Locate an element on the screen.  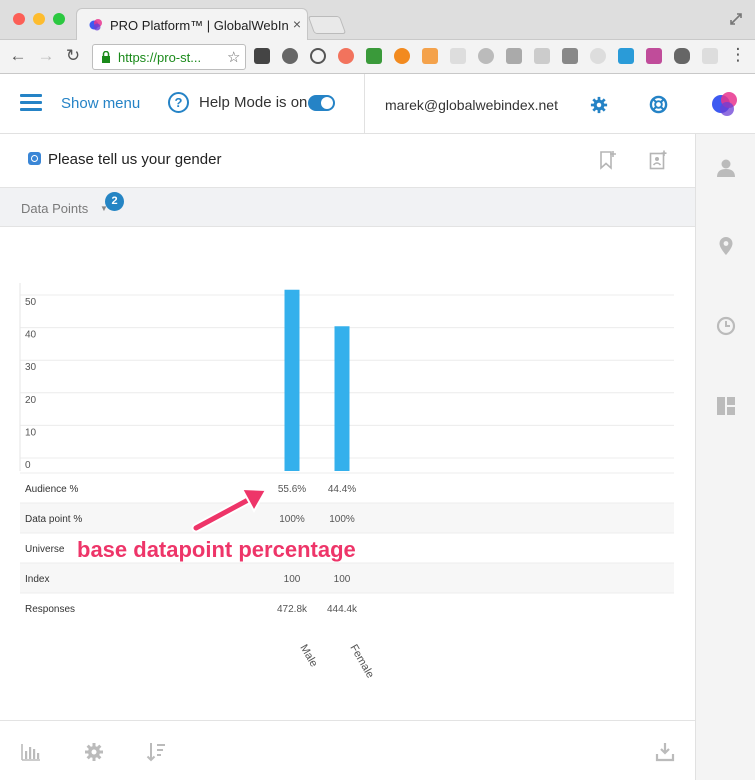
settings-gear-icon is located at coordinates (599, 105).